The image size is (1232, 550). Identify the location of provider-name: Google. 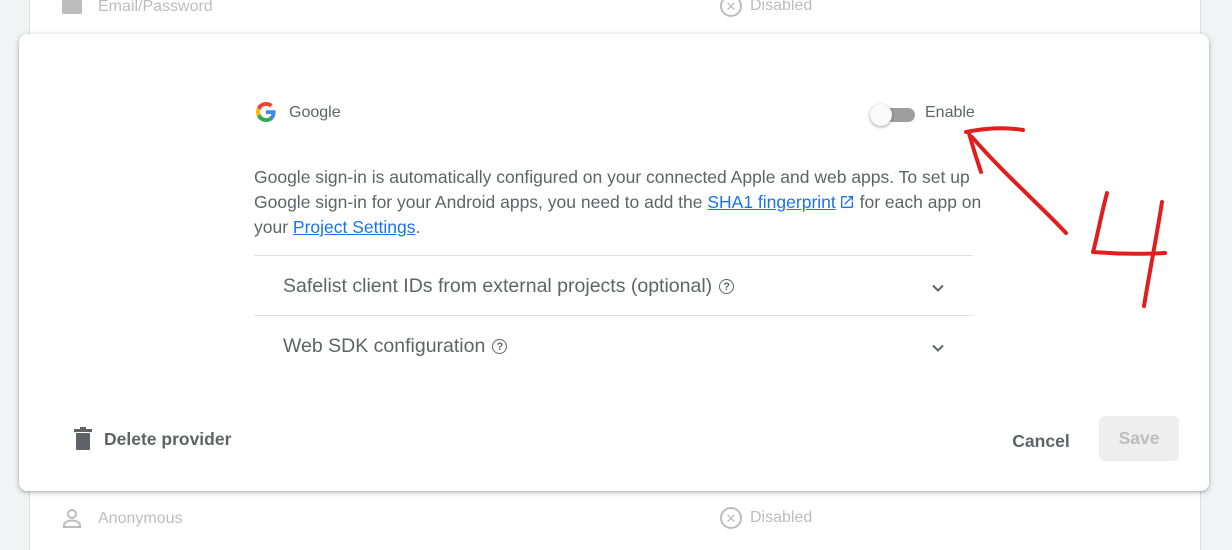
(315, 112).